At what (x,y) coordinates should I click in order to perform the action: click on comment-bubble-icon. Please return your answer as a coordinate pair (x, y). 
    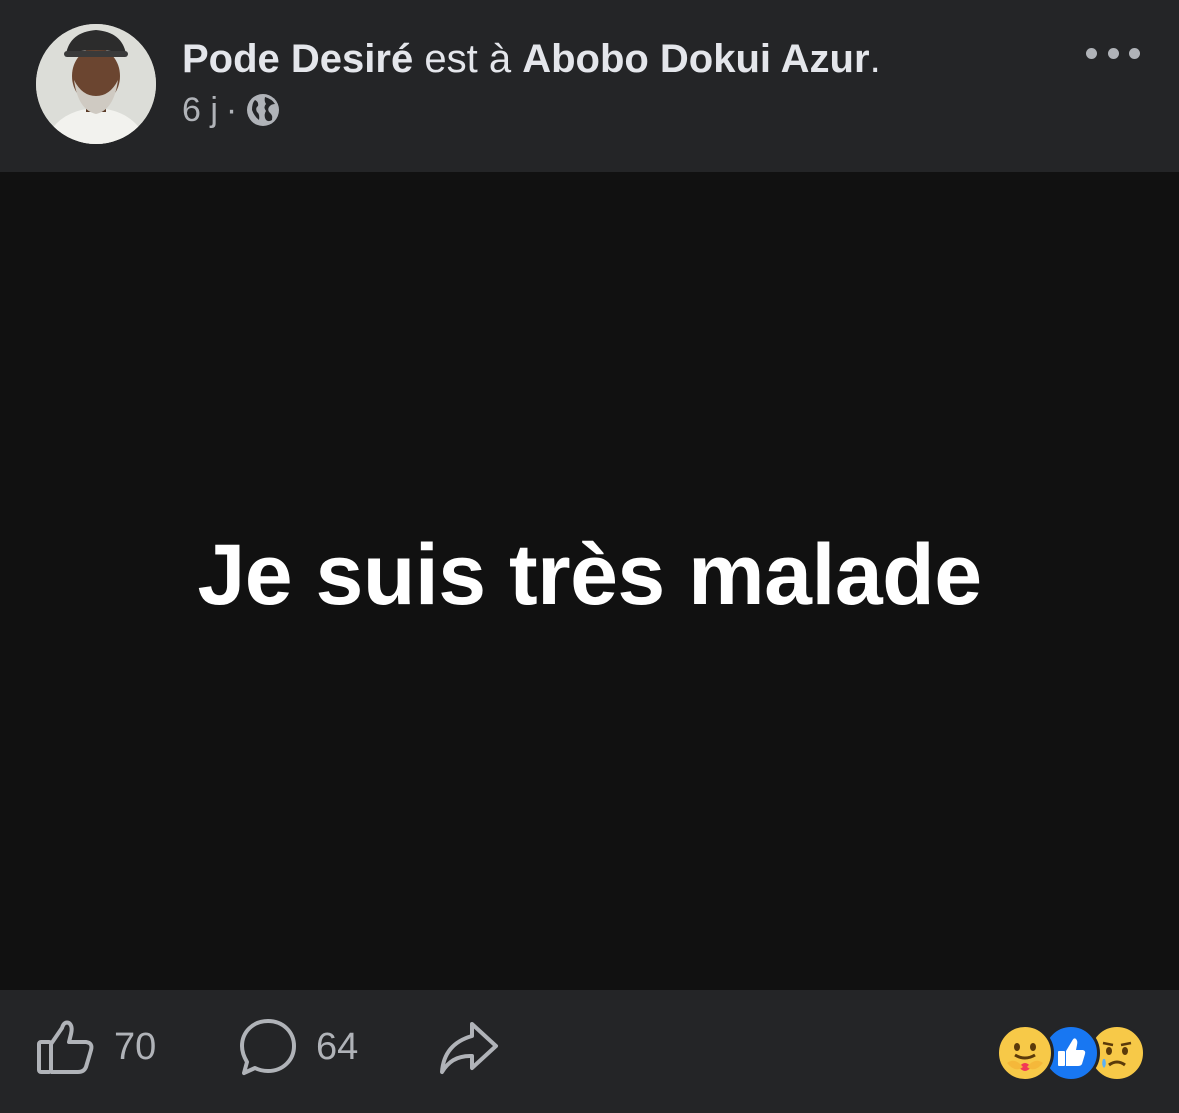
    Looking at the image, I should click on (268, 1047).